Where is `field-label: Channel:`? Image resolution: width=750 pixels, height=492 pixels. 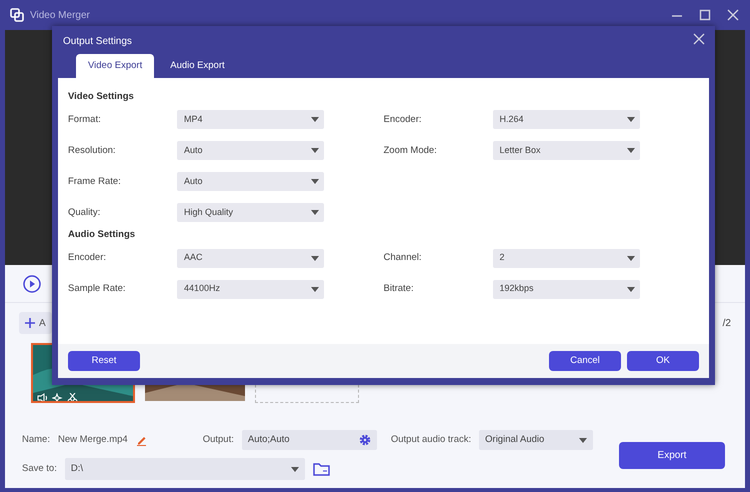 field-label: Channel: is located at coordinates (403, 257).